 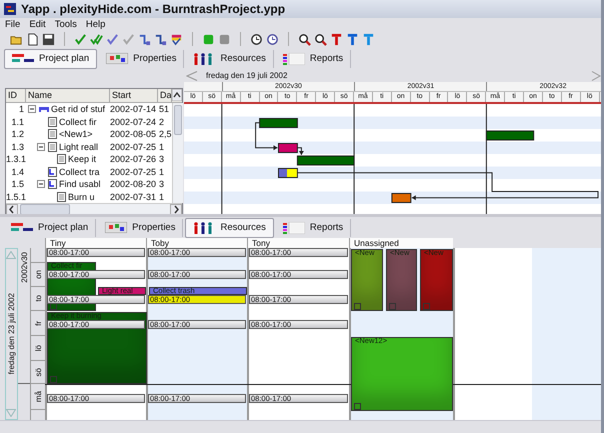 I want to click on menu-item: Edit, so click(x=37, y=24).